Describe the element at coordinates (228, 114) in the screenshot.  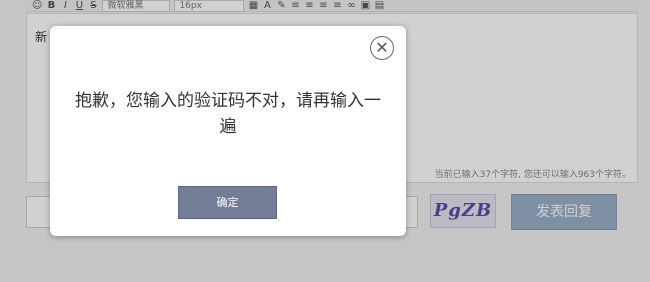
I see `dialog-message: 抱歉，您输入的验证码不对，请再输入一遍` at that location.